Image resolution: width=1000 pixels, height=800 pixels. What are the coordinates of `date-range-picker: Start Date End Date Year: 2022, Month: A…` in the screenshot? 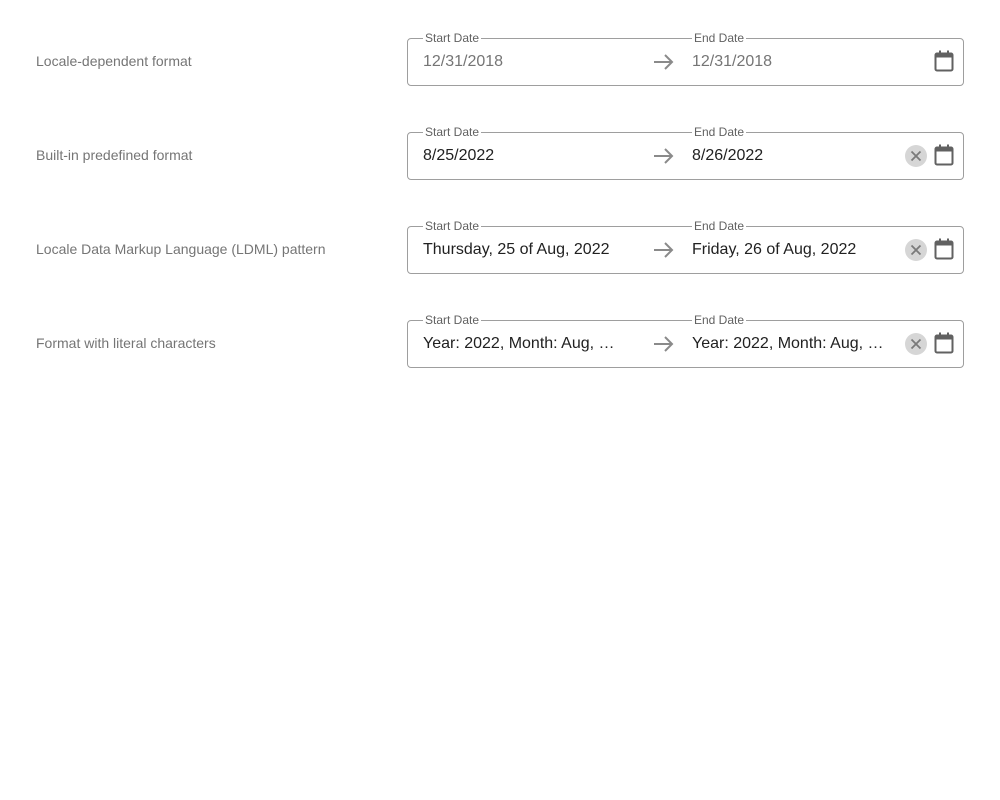 It's located at (685, 340).